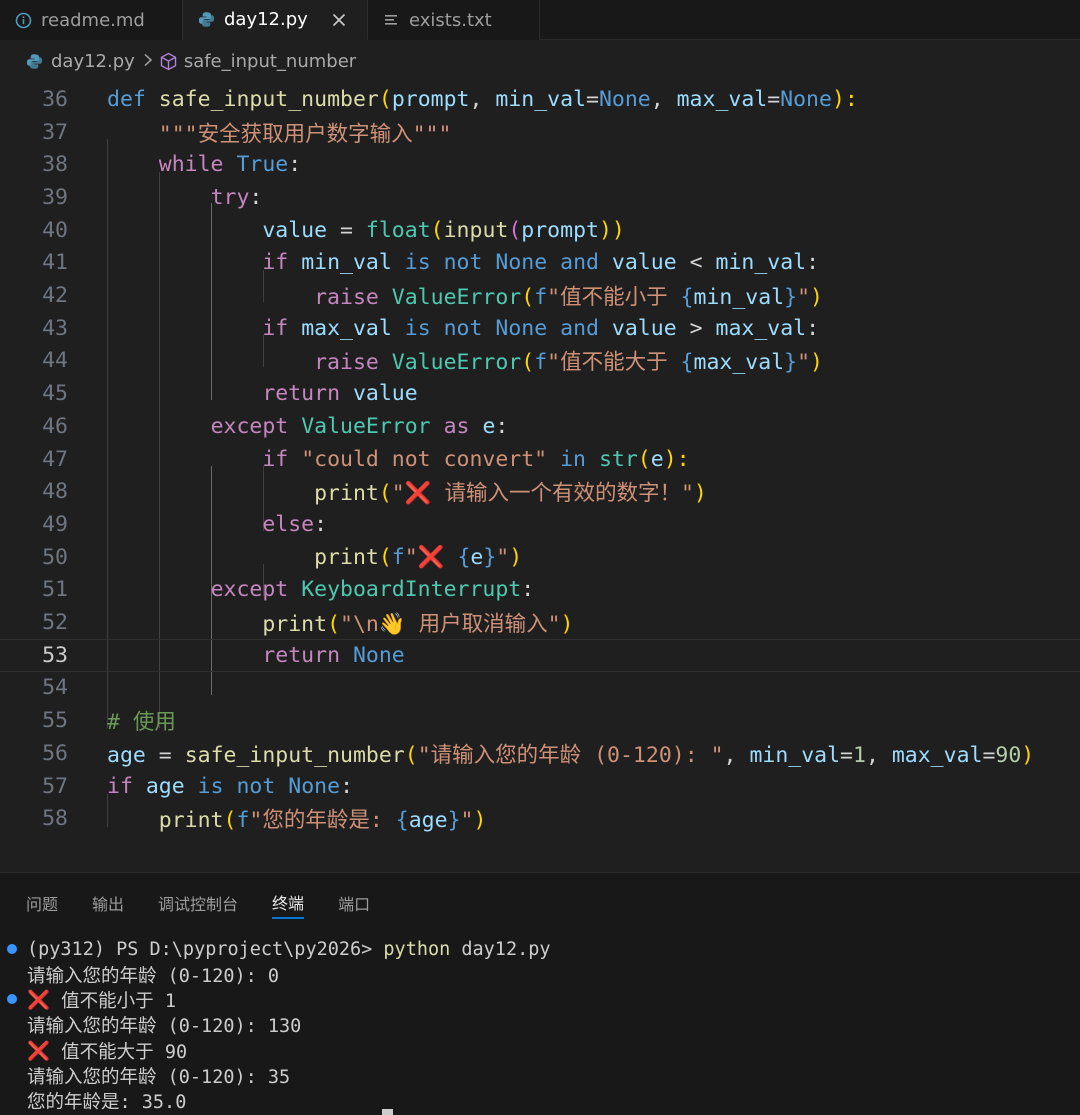 The height and width of the screenshot is (1115, 1080). What do you see at coordinates (477, 557) in the screenshot?
I see `token: e` at bounding box center [477, 557].